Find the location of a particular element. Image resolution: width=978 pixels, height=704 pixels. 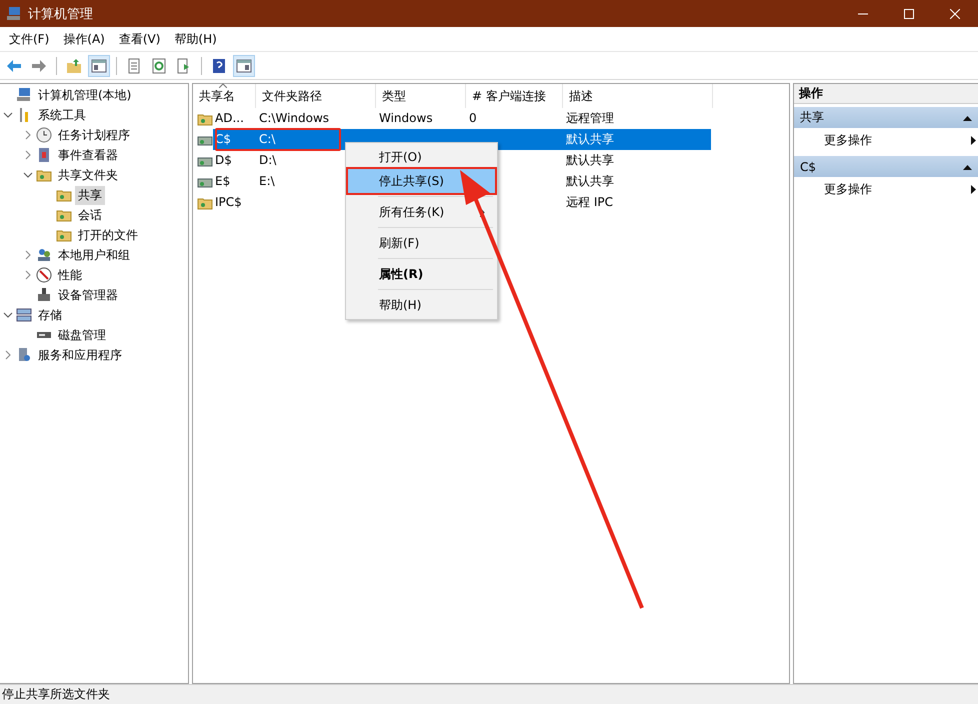

context-menu-item: 停止共享(S) is located at coordinates (421, 181).